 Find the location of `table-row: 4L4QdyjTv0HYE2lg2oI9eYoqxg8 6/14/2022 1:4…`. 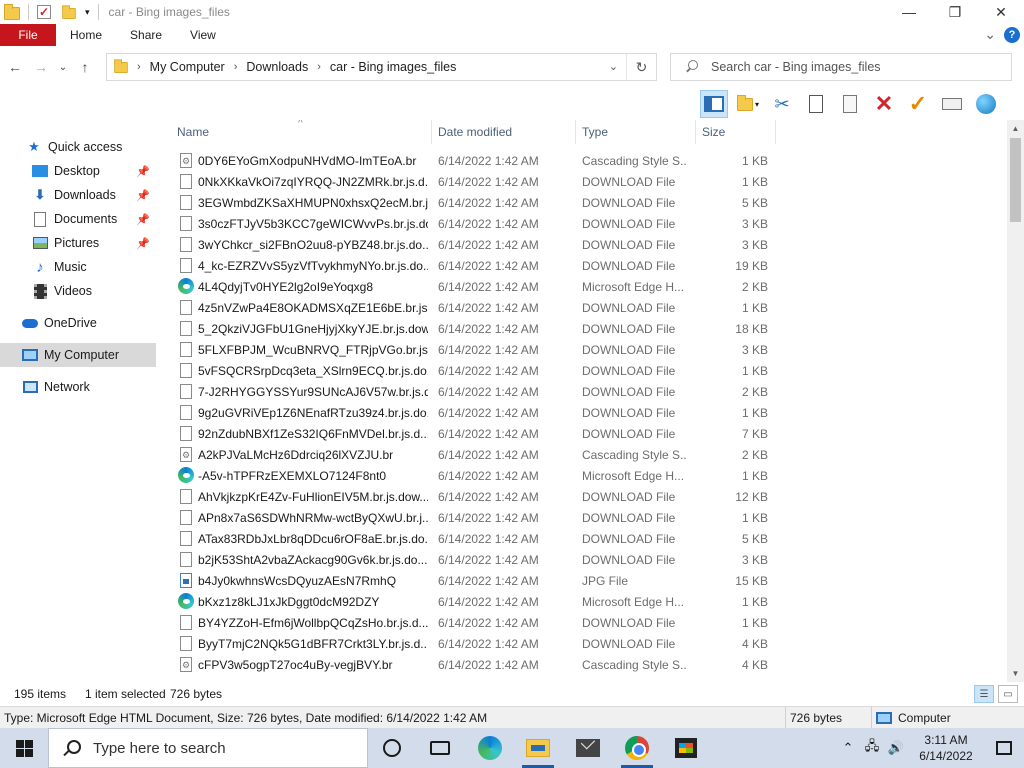

table-row: 4L4QdyjTv0HYE2lg2oI9eYoqxg8 6/14/2022 1:4… is located at coordinates (475, 286).